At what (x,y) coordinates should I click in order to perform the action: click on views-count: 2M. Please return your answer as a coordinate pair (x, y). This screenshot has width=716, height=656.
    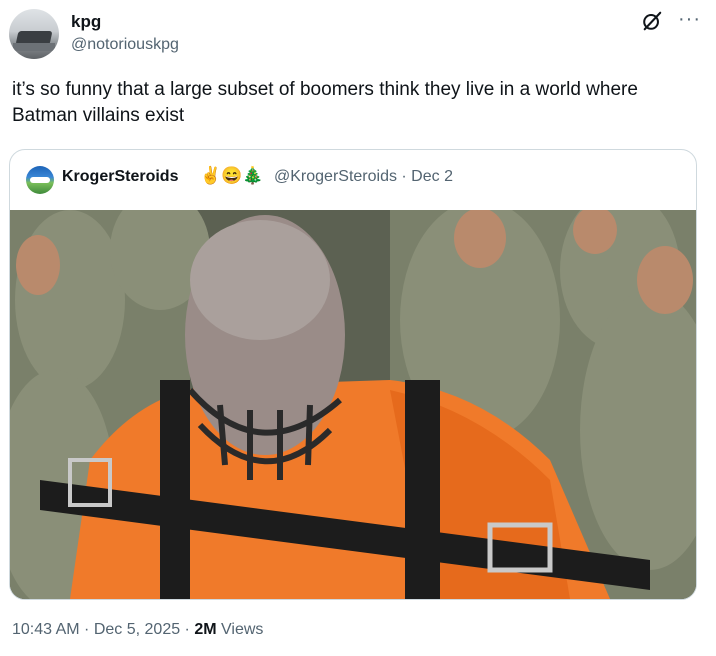
    Looking at the image, I should click on (205, 629).